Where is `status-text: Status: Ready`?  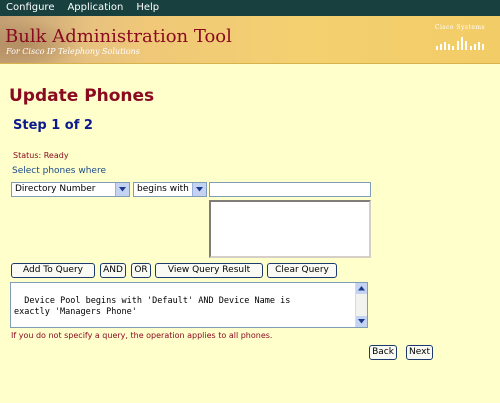 status-text: Status: Ready is located at coordinates (41, 155).